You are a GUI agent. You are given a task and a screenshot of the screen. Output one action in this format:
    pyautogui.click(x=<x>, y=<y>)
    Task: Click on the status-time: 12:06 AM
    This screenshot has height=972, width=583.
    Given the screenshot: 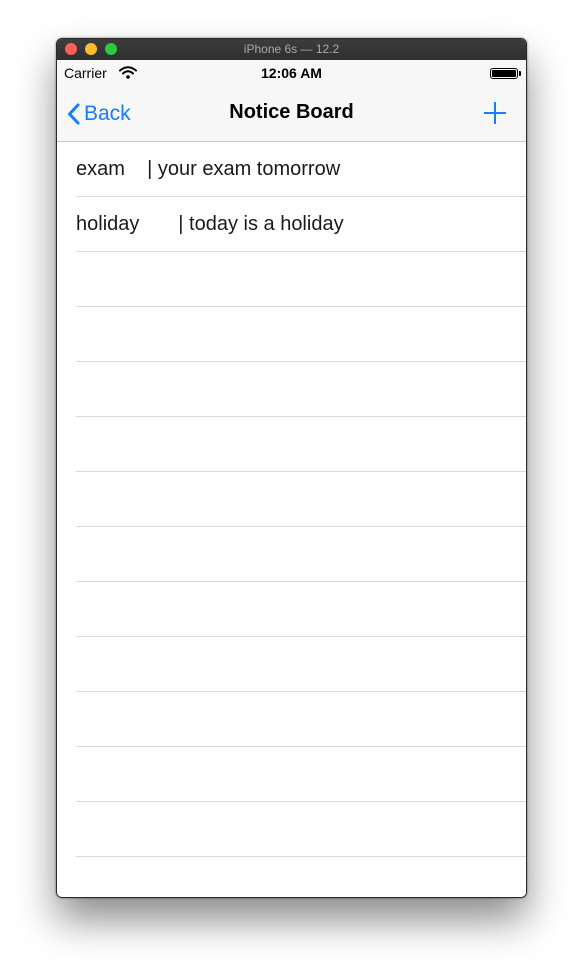 What is the action you would take?
    pyautogui.click(x=291, y=73)
    